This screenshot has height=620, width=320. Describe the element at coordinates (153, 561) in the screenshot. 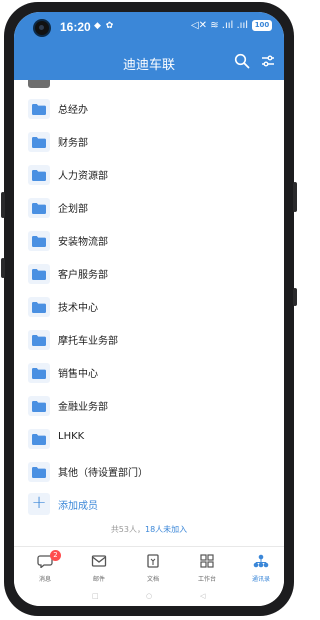

I see `document-icon` at that location.